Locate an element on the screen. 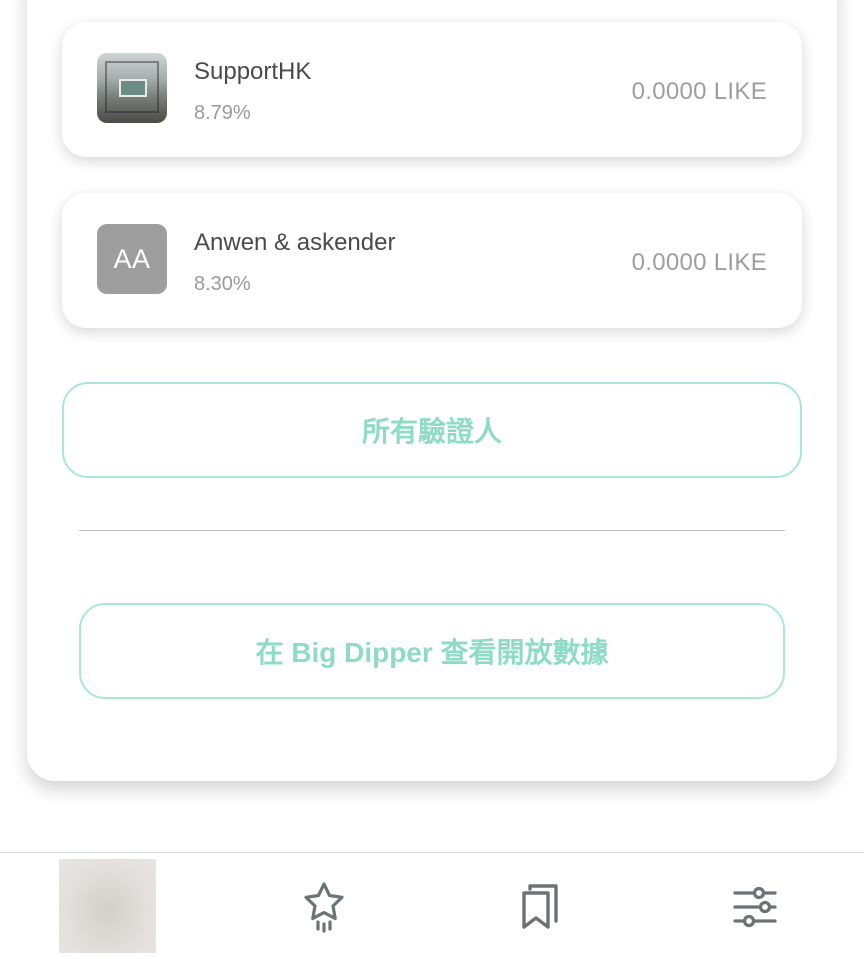 The width and height of the screenshot is (864, 959). divider is located at coordinates (432, 530).